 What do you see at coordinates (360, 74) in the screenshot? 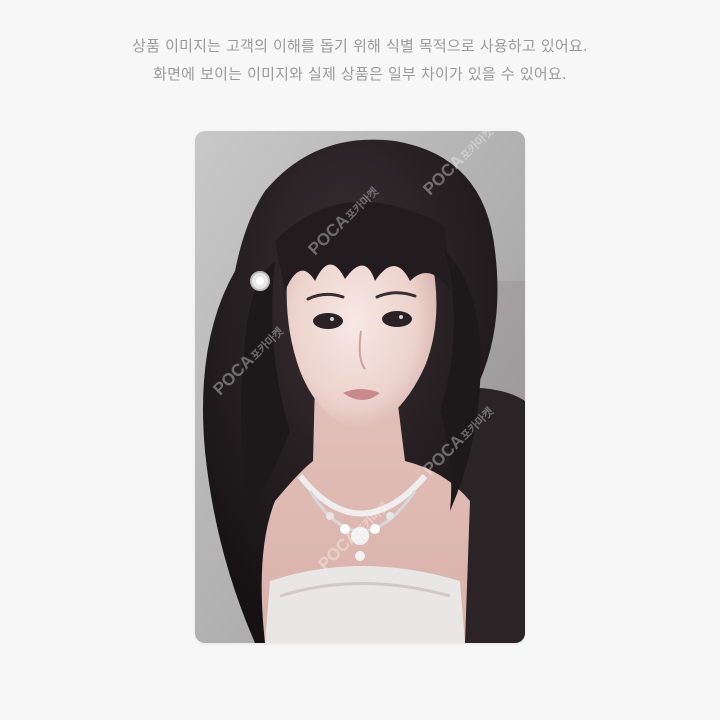
I see `disclaimer-line-2: 화면에 보이는 이미지와 실제 상품은 일부 차이가 있을 수 있어요.` at bounding box center [360, 74].